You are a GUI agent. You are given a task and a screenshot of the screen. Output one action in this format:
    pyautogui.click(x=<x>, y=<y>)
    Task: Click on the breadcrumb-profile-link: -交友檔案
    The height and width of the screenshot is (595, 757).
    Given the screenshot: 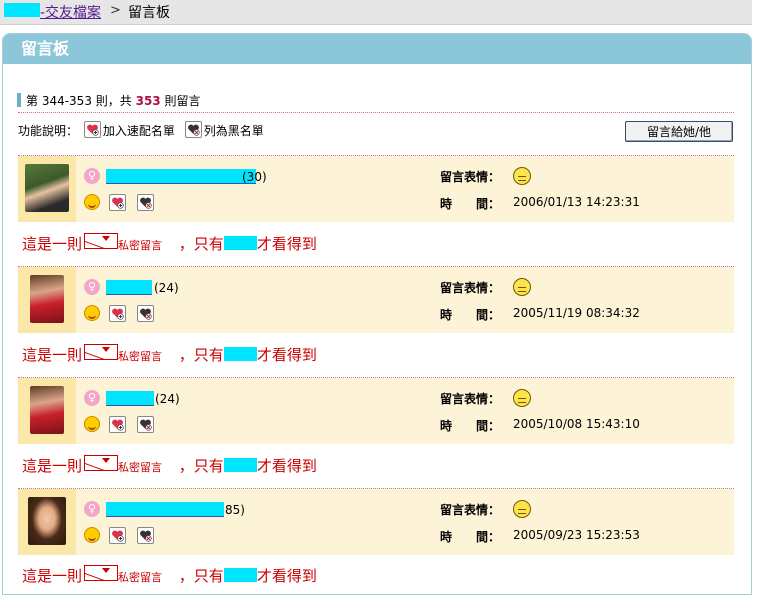 What is the action you would take?
    pyautogui.click(x=70, y=12)
    